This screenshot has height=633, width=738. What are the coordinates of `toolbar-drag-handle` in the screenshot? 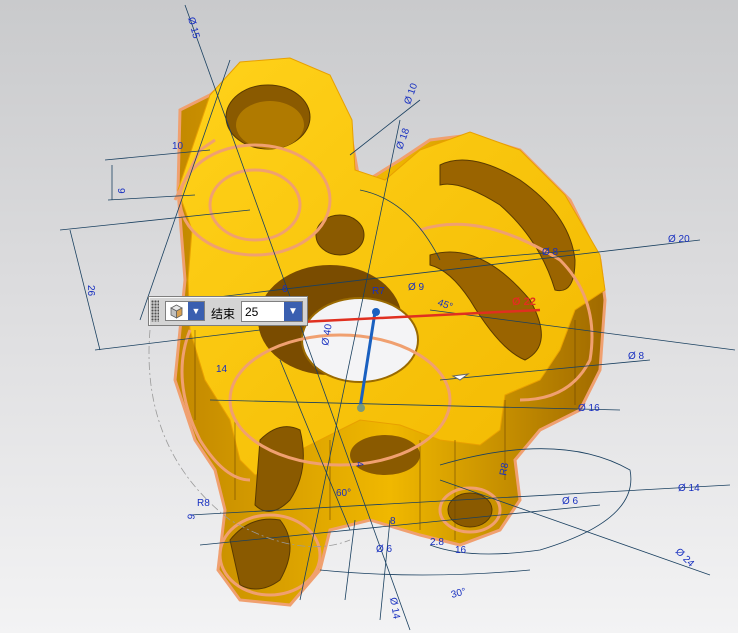 It's located at (155, 311).